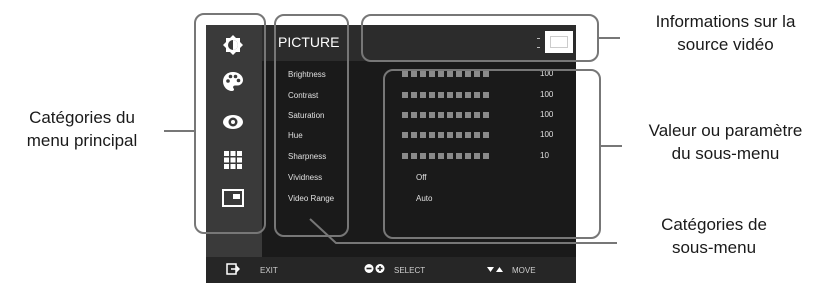  Describe the element at coordinates (725, 33) in the screenshot. I see `annotation-source-info: Informations sur la source vidéo` at that location.